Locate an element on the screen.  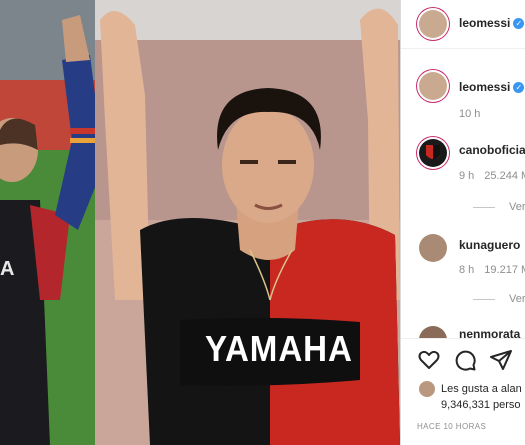
caption-username: leomessi ✓ is located at coordinates (492, 87).